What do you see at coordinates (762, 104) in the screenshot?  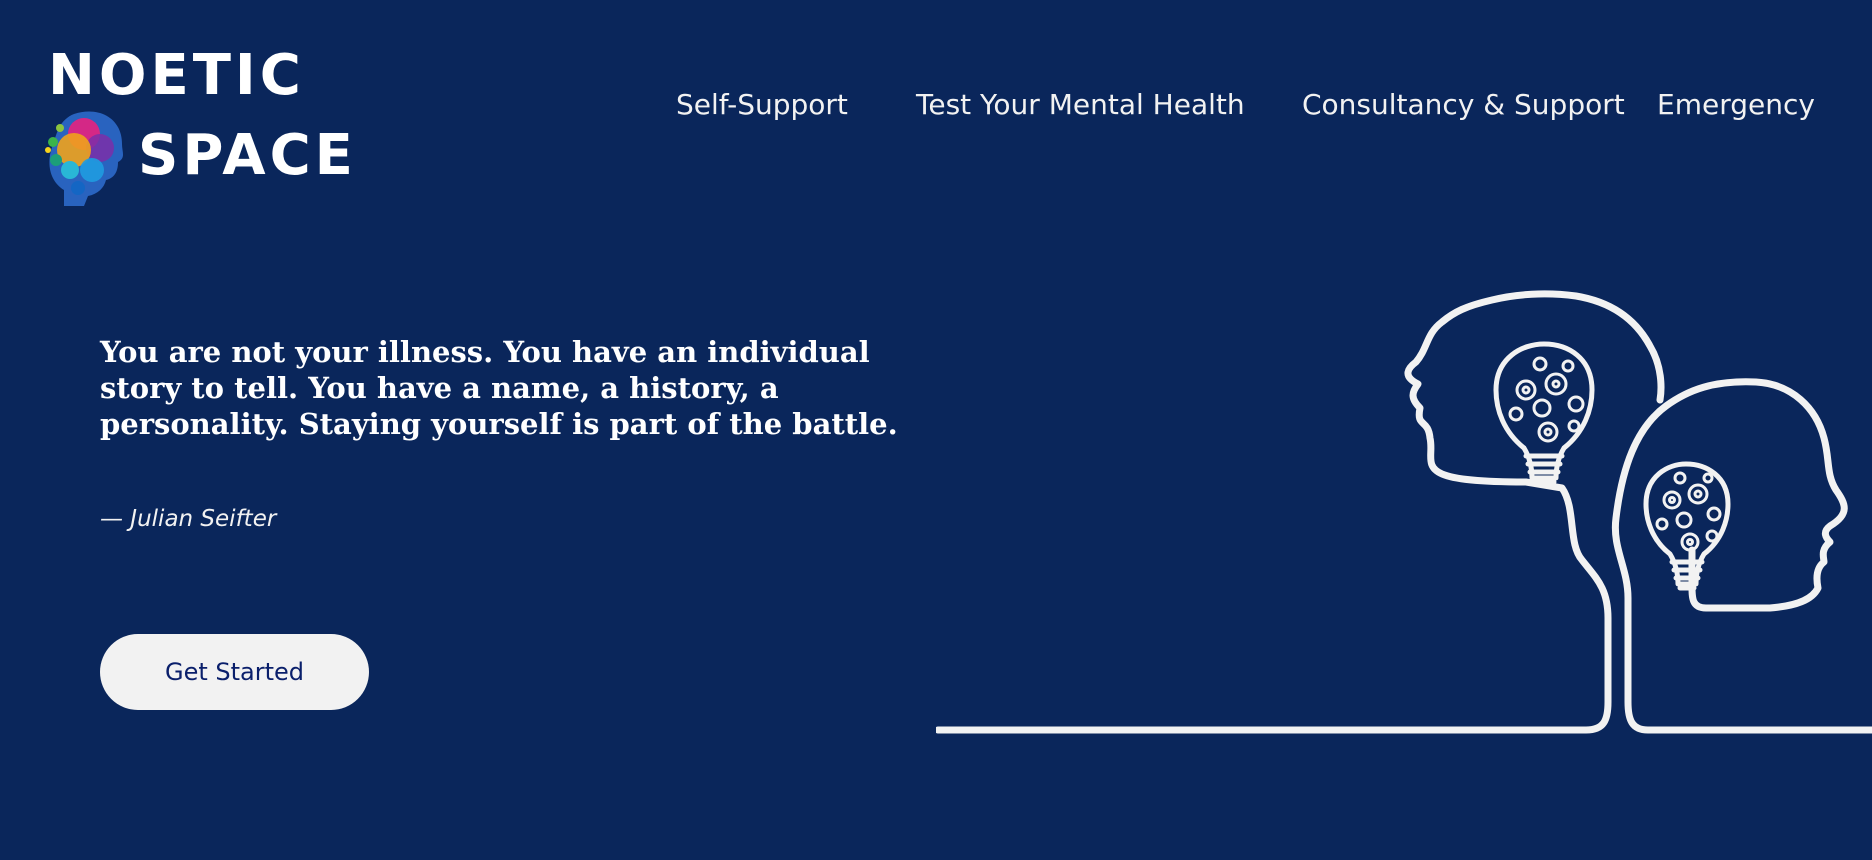 I see `nav-item-self-support: Self-Support` at bounding box center [762, 104].